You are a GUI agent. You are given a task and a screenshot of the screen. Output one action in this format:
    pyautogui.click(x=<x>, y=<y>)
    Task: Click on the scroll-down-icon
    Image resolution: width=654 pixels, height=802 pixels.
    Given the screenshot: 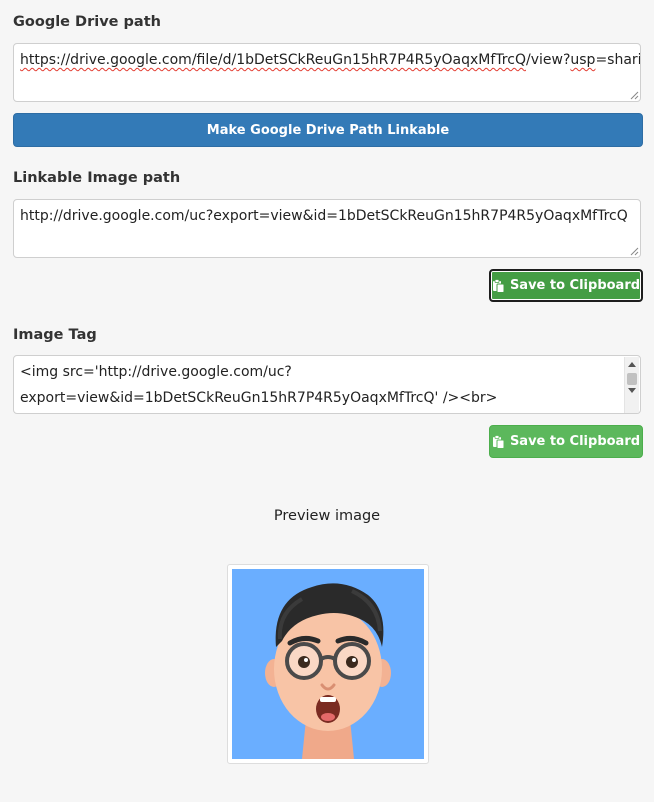 What is the action you would take?
    pyautogui.click(x=632, y=390)
    